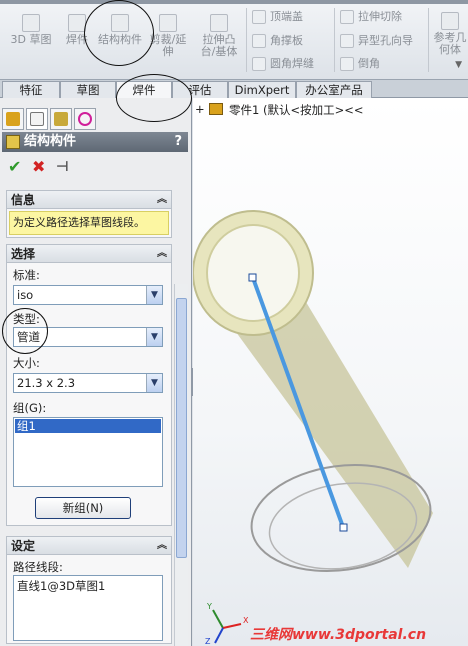  I want to click on size-select: 21.3 x 2.3 ▼, so click(88, 383).